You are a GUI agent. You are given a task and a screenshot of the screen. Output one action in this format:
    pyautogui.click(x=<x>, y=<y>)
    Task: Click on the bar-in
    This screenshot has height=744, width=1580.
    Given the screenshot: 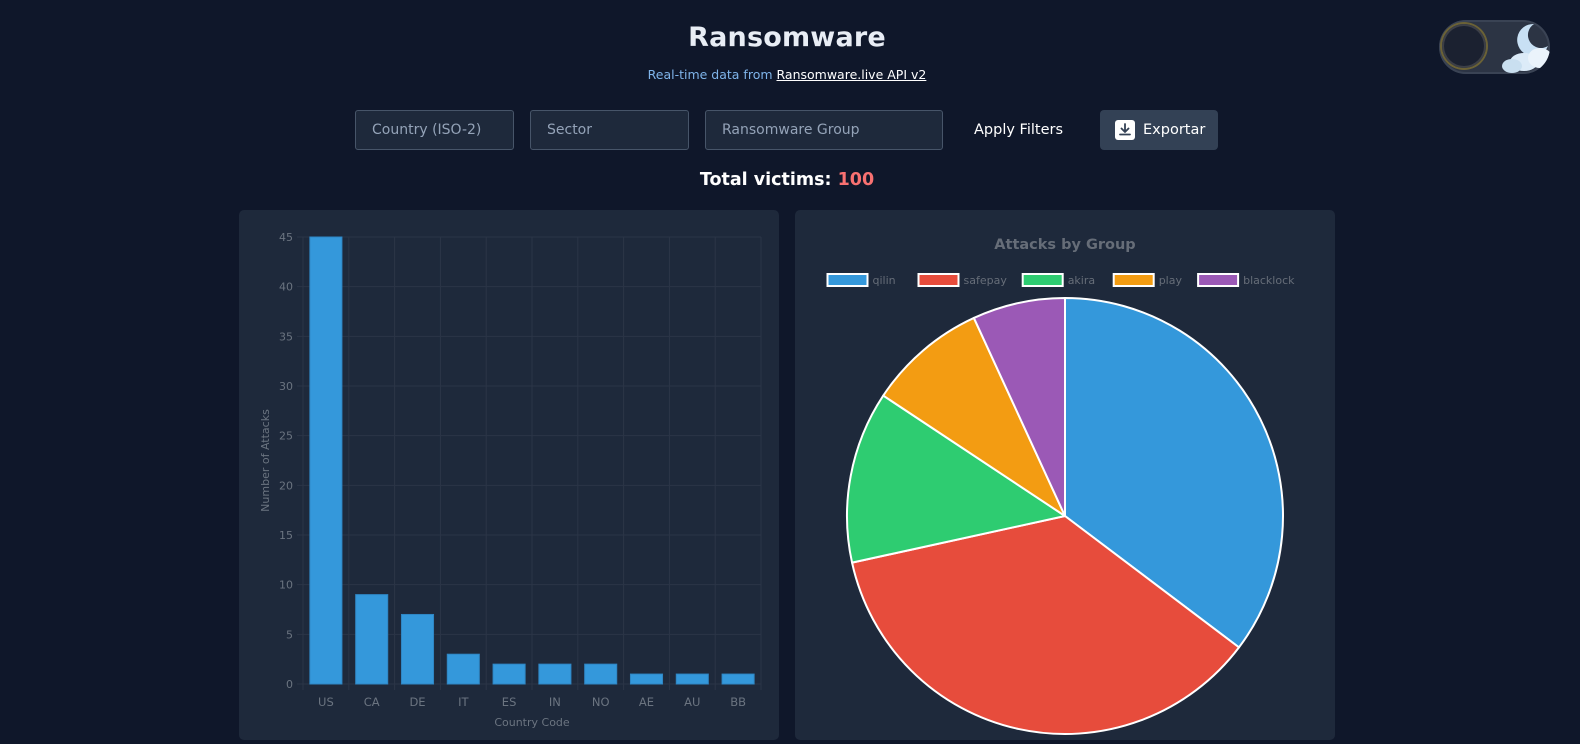 What is the action you would take?
    pyautogui.click(x=555, y=674)
    